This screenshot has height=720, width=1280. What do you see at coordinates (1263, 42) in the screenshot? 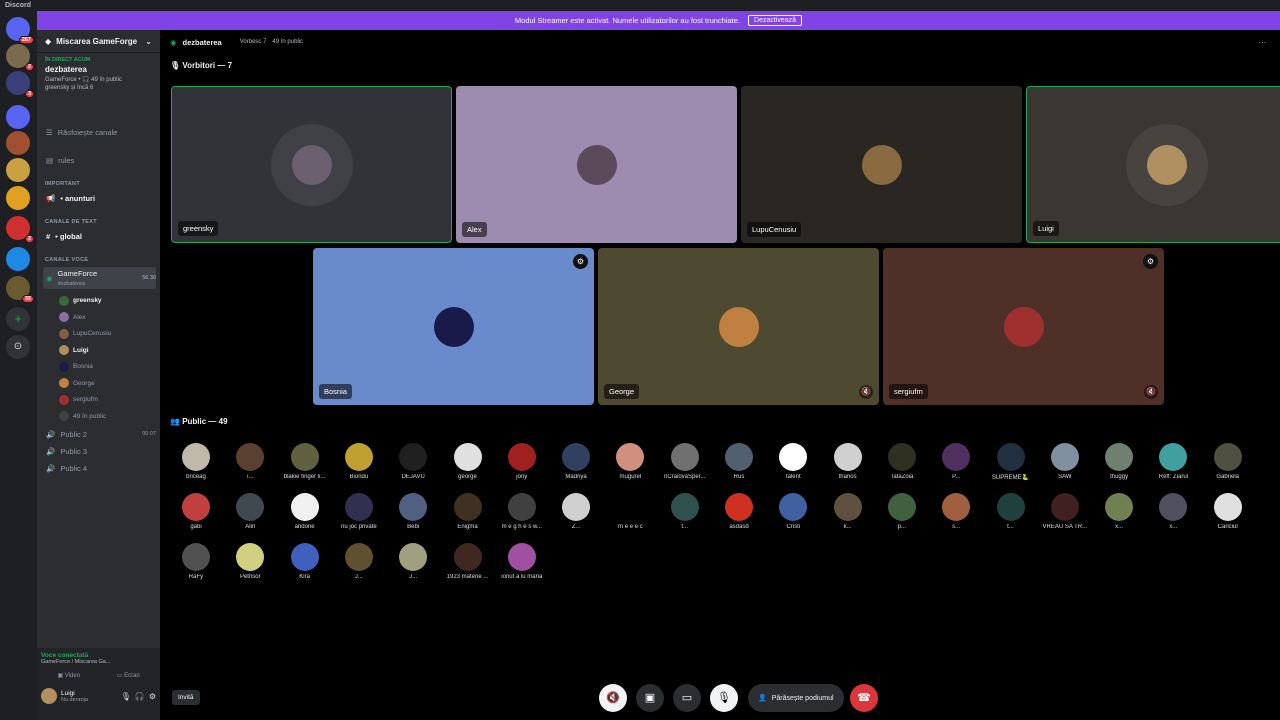
I see `more-icon: ⋯` at bounding box center [1263, 42].